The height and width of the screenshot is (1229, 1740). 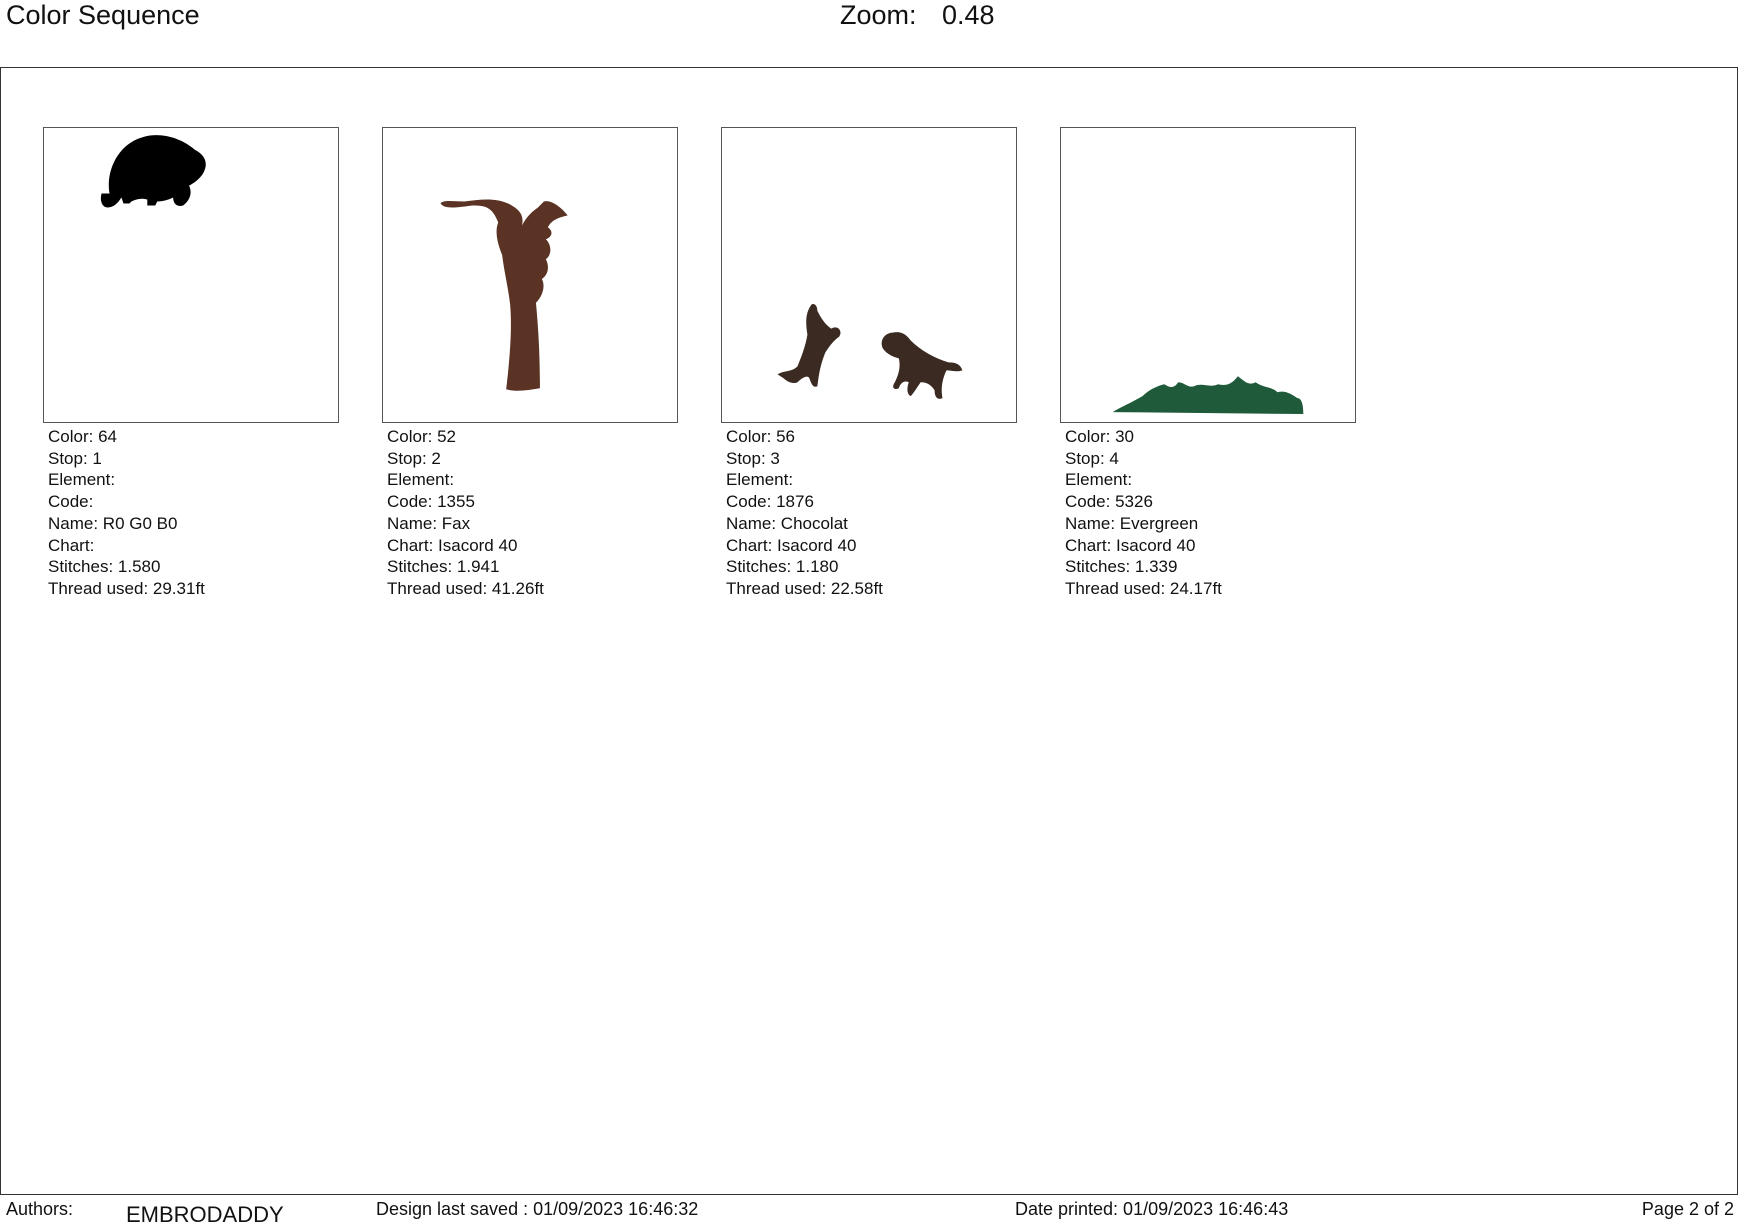 I want to click on authors-label: Authors:, so click(x=40, y=1209).